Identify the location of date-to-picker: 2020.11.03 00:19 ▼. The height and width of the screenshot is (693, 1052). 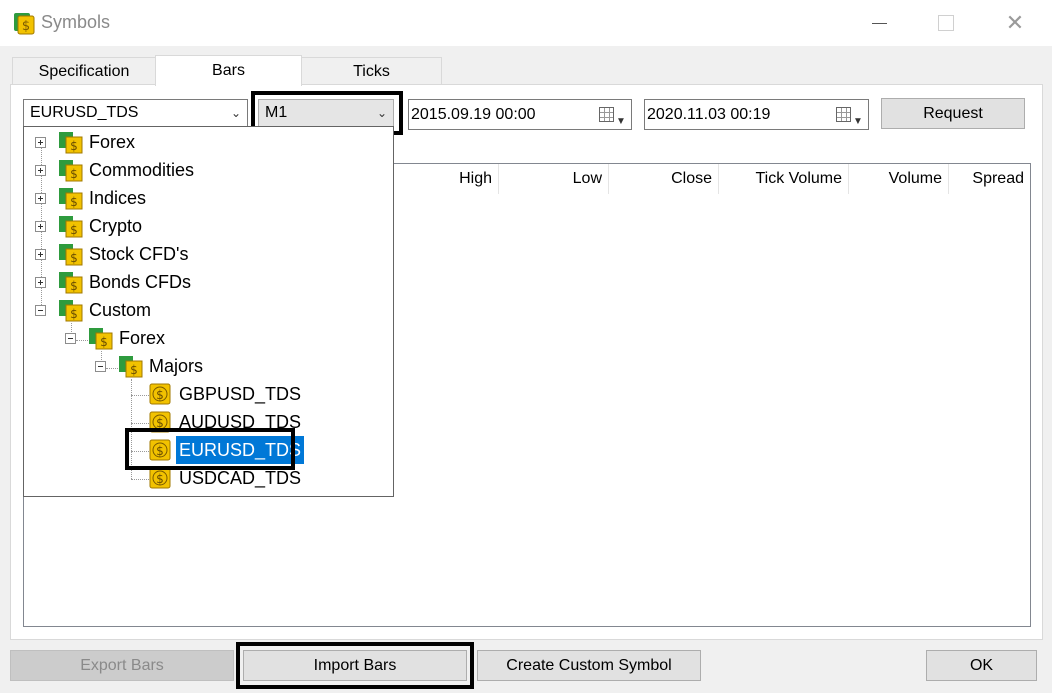
(756, 114).